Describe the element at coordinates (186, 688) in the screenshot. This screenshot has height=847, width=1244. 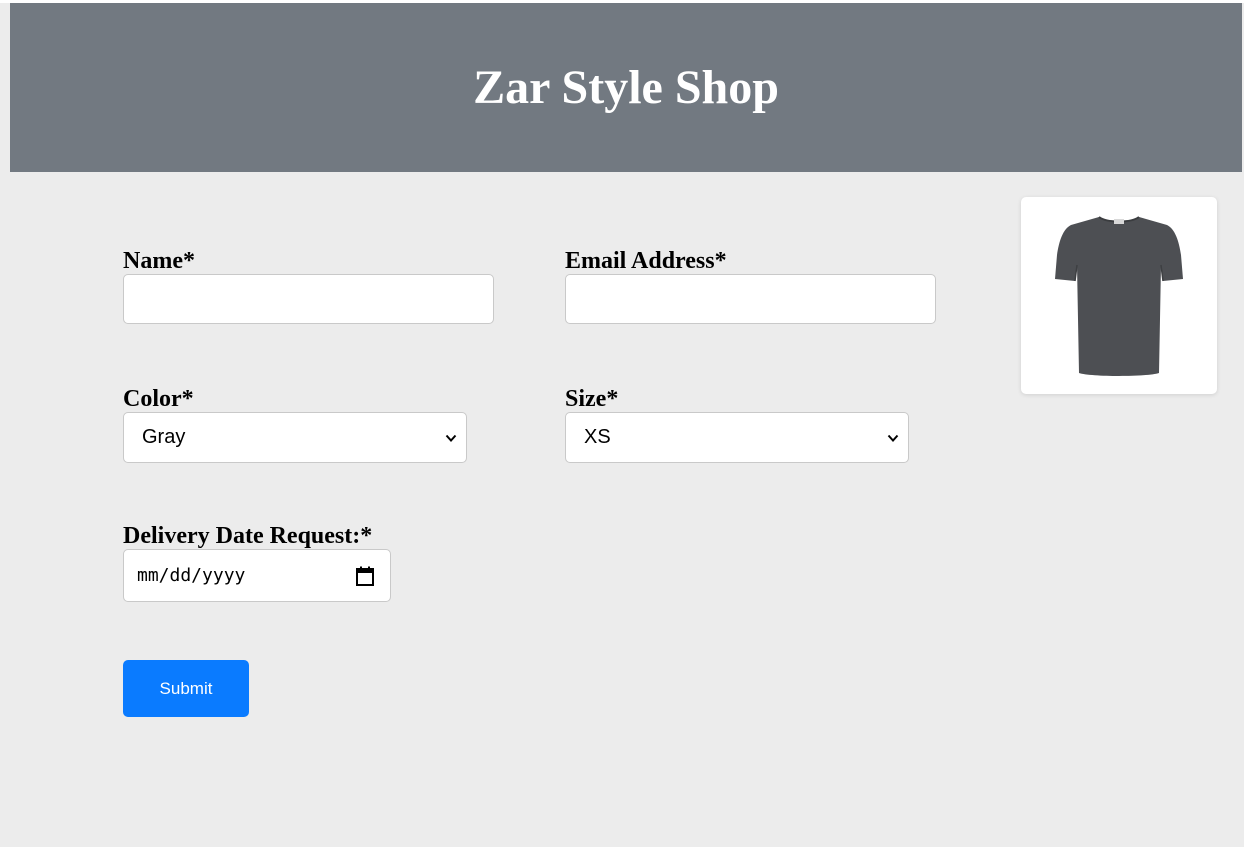
I see `submit-button: Submit` at that location.